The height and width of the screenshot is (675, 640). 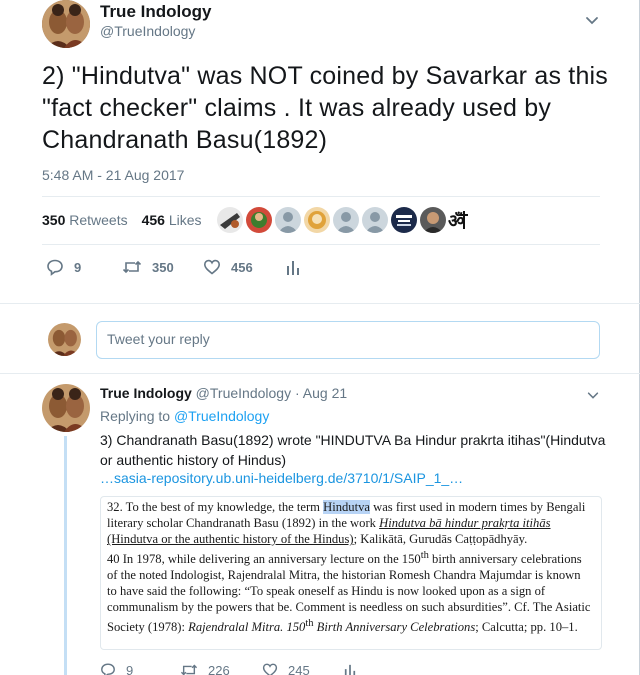 What do you see at coordinates (98, 220) in the screenshot?
I see `retweets-label: Retweets` at bounding box center [98, 220].